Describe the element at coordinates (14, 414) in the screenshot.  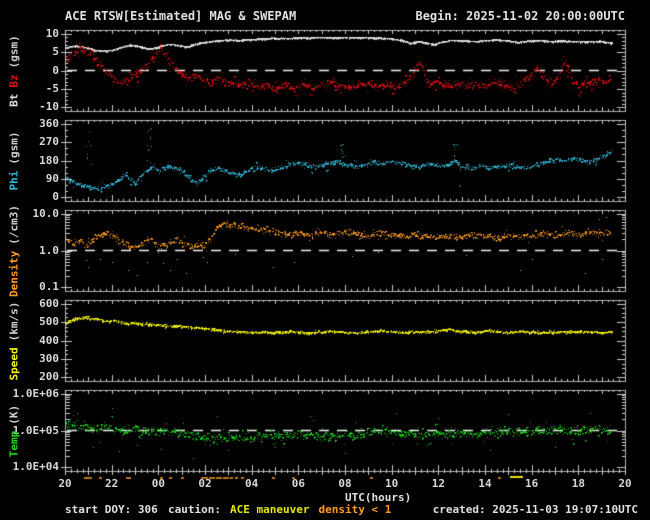
I see `axis-title-part: (K)` at that location.